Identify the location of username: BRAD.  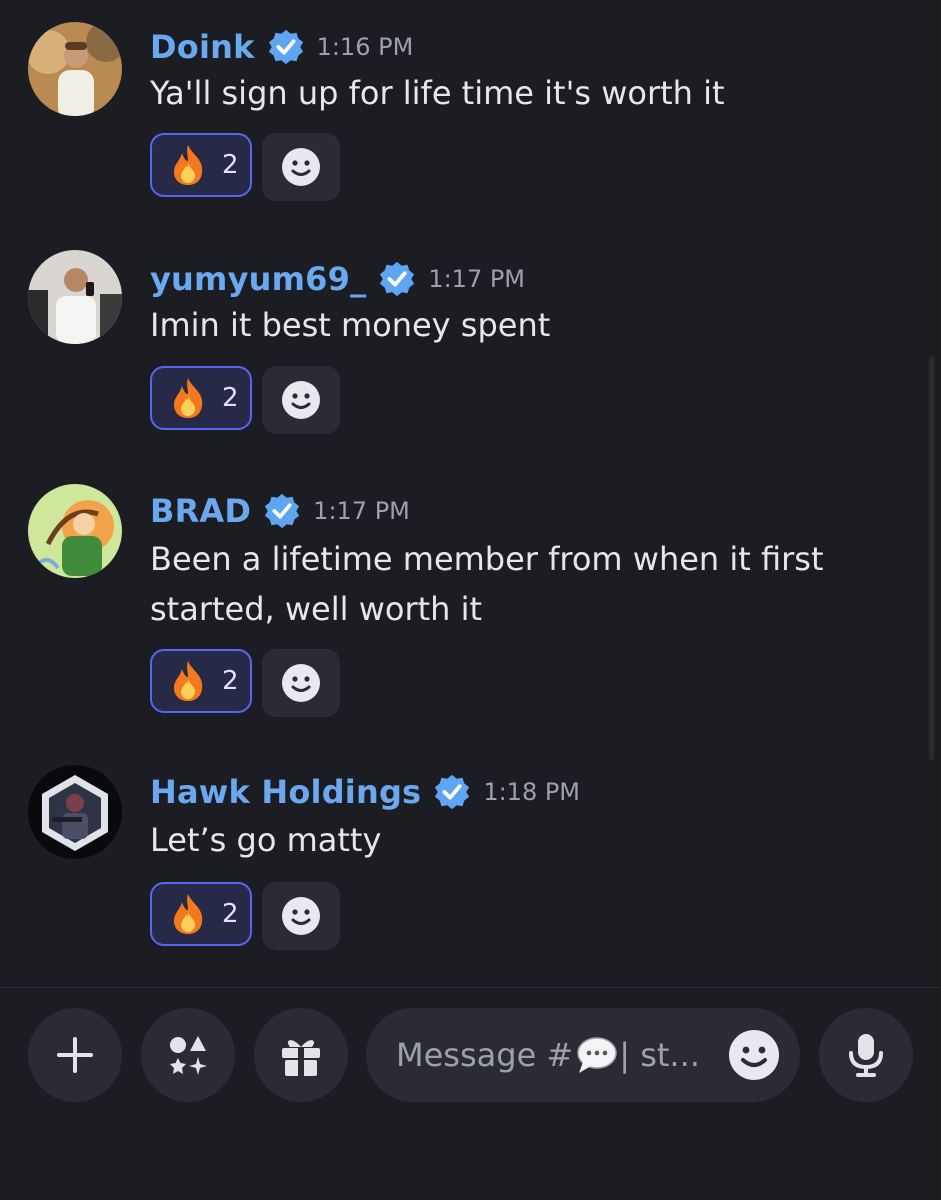
(200, 511).